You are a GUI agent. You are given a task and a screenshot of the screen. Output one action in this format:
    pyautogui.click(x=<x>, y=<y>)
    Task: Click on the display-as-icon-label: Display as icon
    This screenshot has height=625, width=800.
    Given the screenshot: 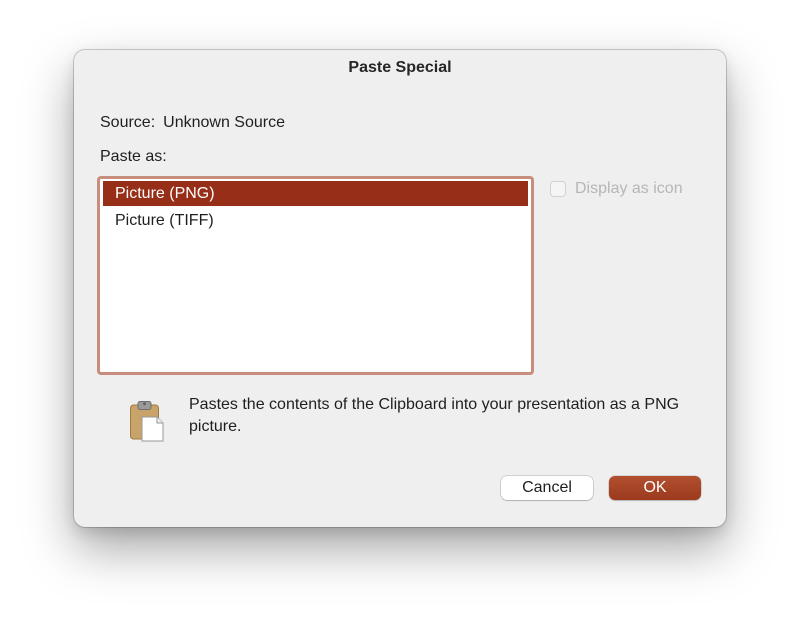 What is the action you would take?
    pyautogui.click(x=629, y=188)
    